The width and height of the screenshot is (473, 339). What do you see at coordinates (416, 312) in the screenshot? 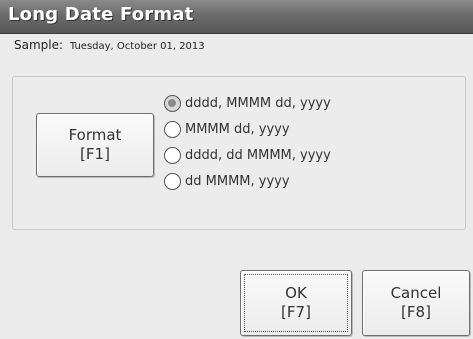
I see `cancel-button-key: [F8]` at bounding box center [416, 312].